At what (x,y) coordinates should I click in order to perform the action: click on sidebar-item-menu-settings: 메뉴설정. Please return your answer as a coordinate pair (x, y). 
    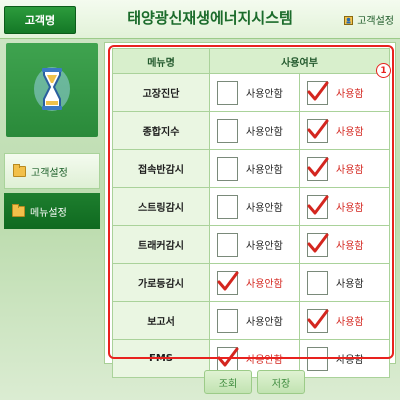
    Looking at the image, I should click on (52, 211).